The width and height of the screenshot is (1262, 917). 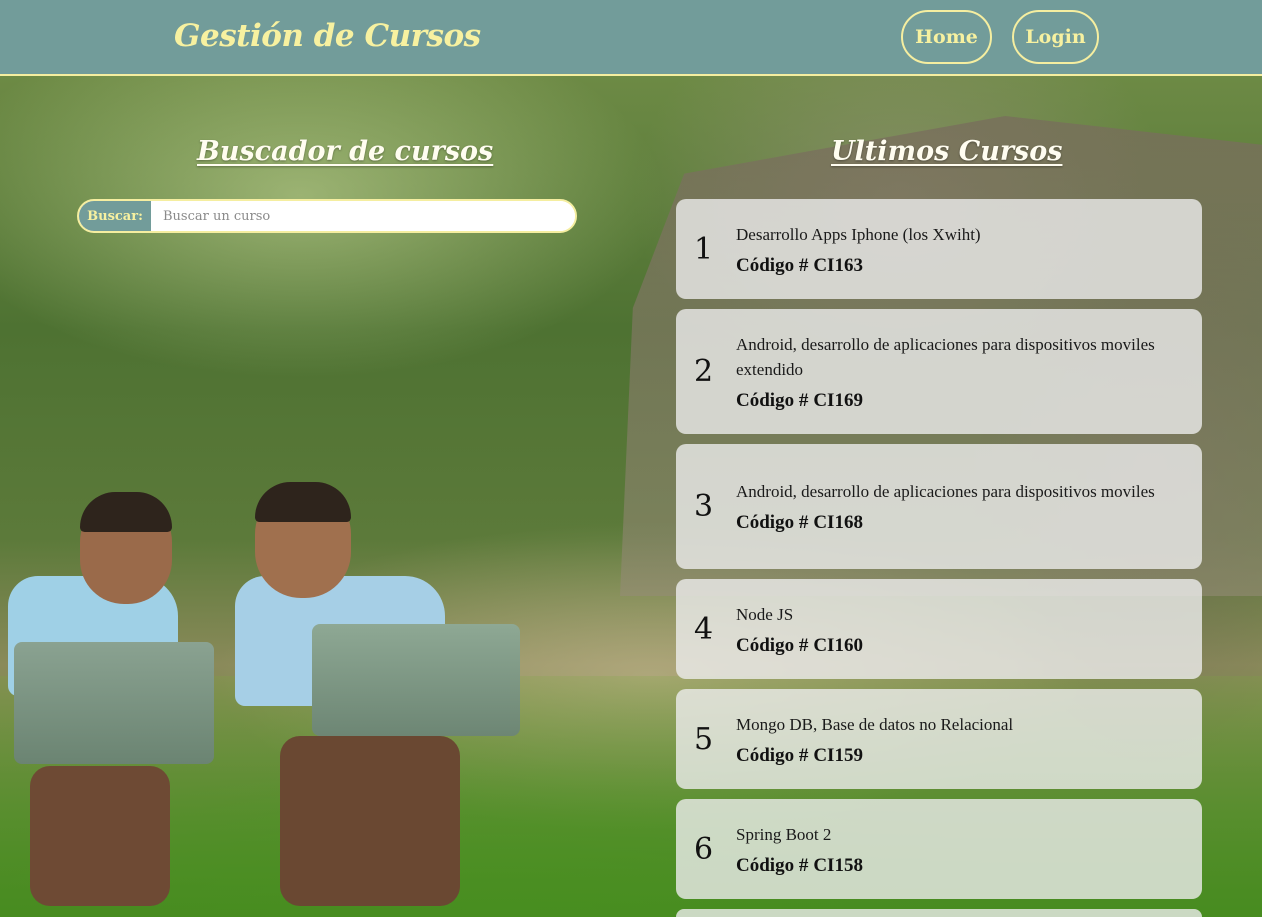 I want to click on course-number: 6, so click(x=704, y=849).